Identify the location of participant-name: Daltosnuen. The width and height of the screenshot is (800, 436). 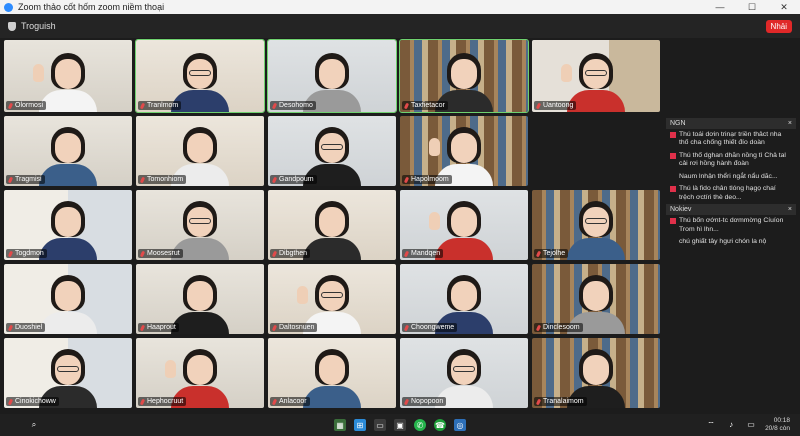
(297, 327).